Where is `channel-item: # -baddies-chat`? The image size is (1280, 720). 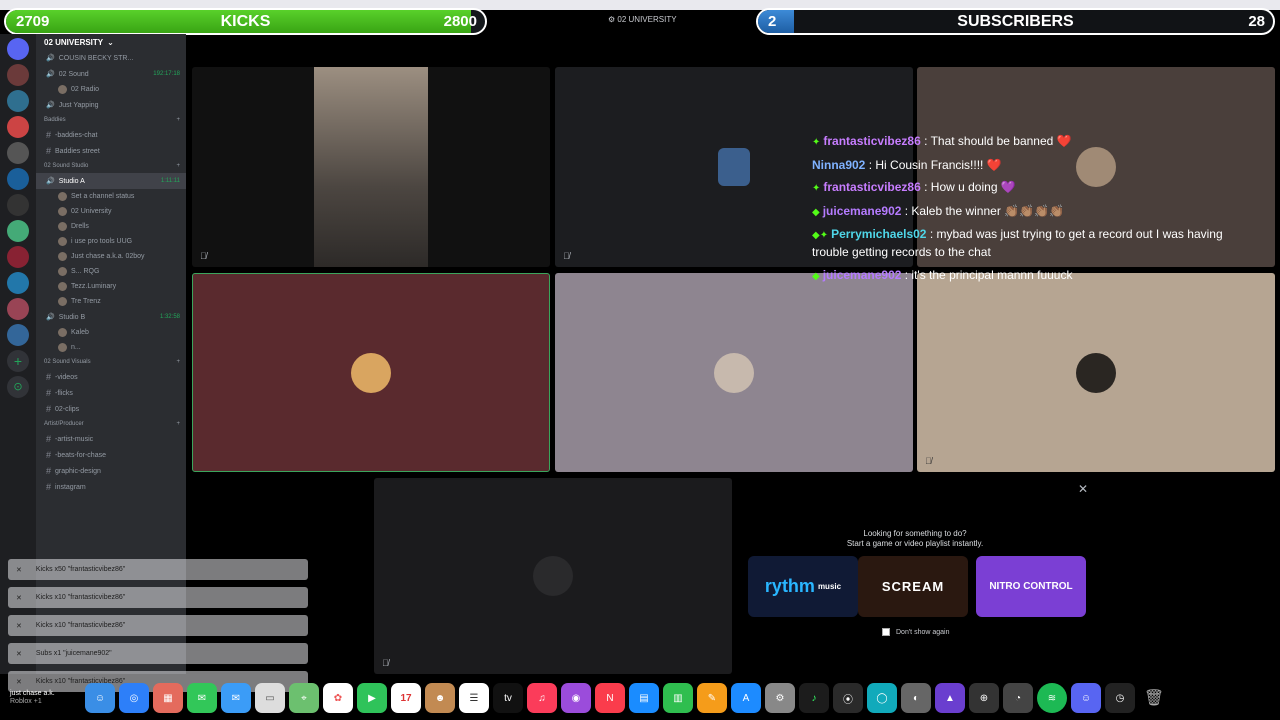 channel-item: # -baddies-chat is located at coordinates (111, 135).